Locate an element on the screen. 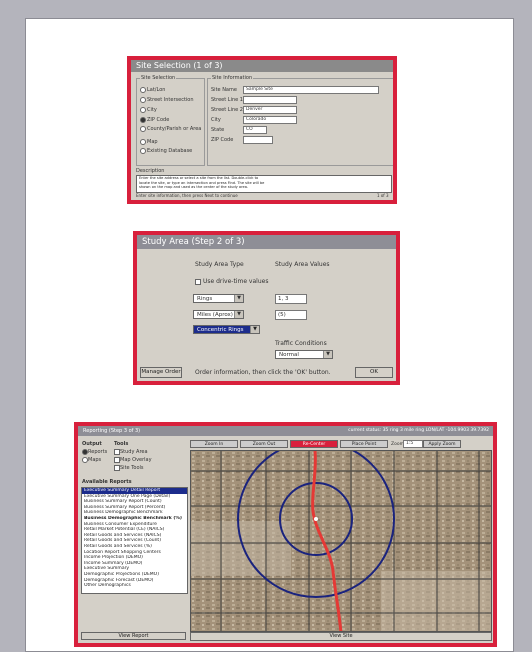 The height and width of the screenshot is (652, 532). study-area-method-select: Concentric Rings ▼ is located at coordinates (226, 329).